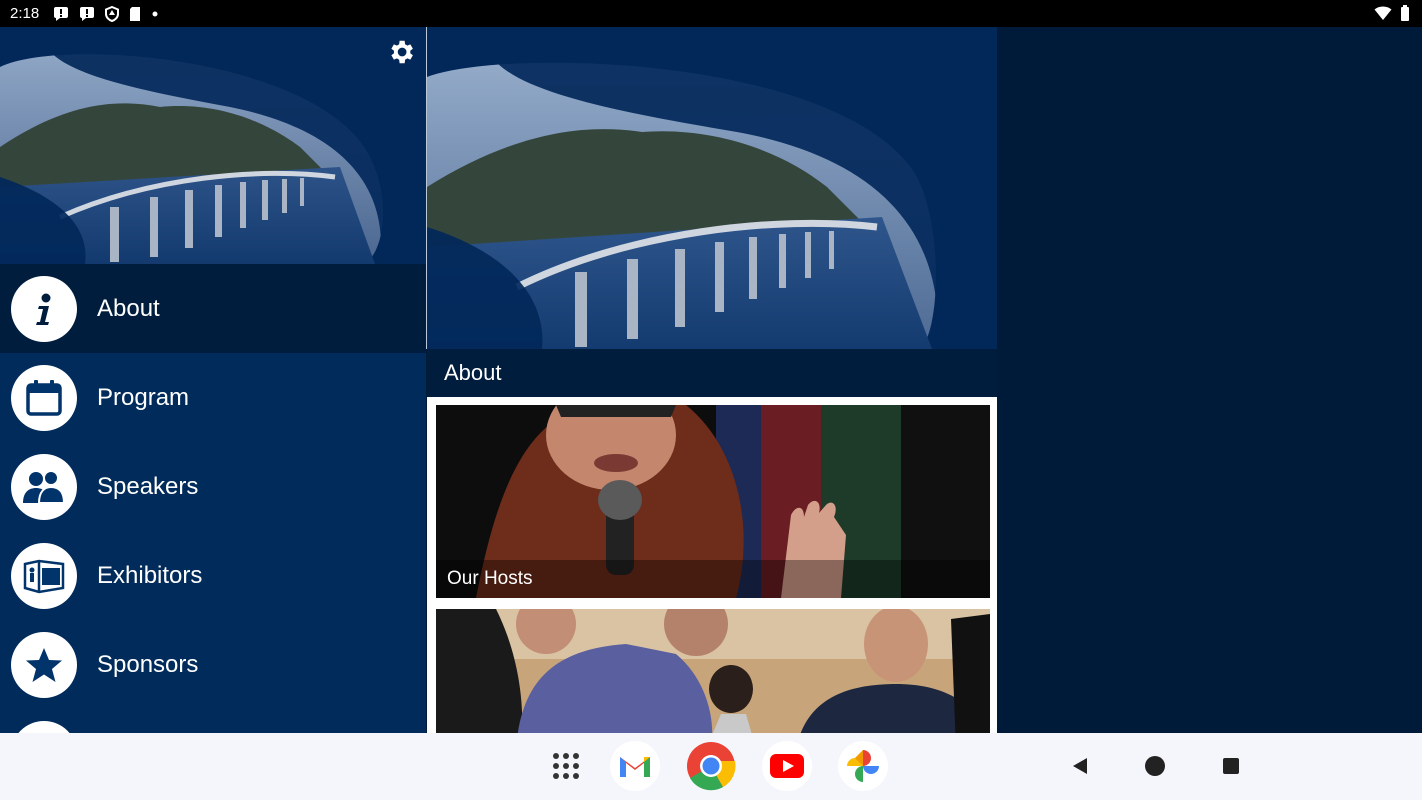  Describe the element at coordinates (25, 13) in the screenshot. I see `status-time: 2:18` at that location.